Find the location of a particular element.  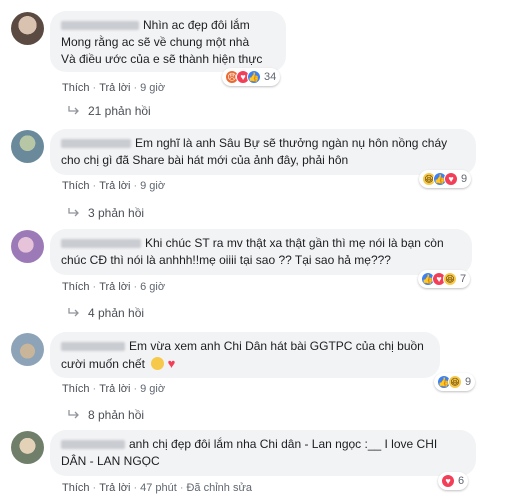

view-replies-link: 8 phản hồi is located at coordinates (106, 415).